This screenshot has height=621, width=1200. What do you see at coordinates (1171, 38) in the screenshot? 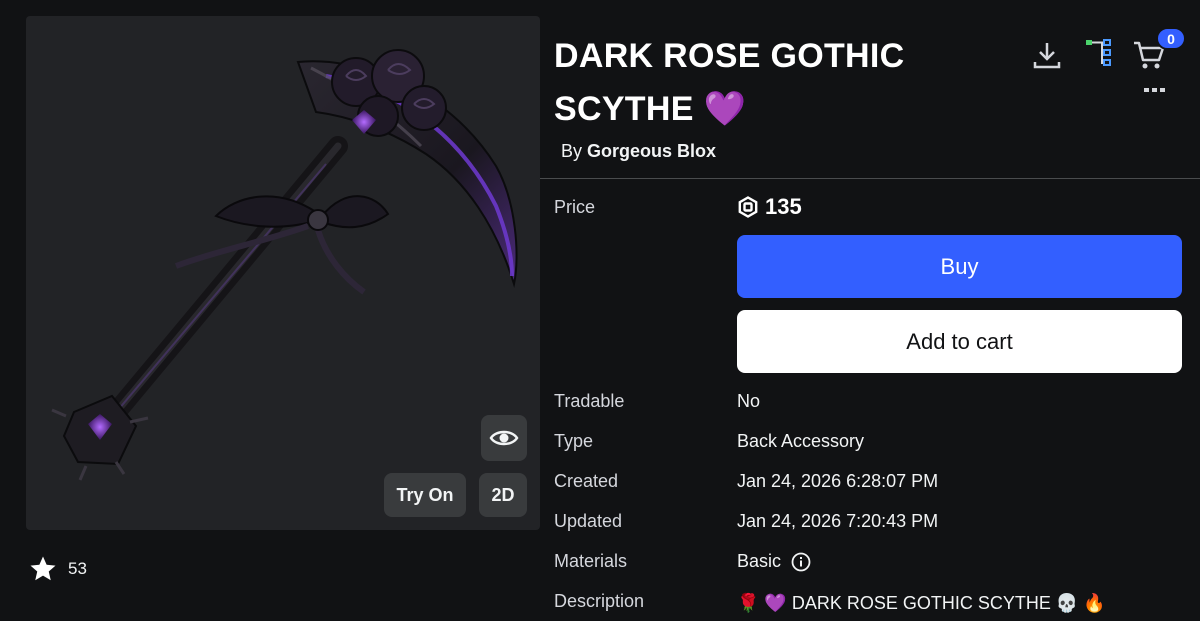
I see `cart-count-badge: 0` at bounding box center [1171, 38].